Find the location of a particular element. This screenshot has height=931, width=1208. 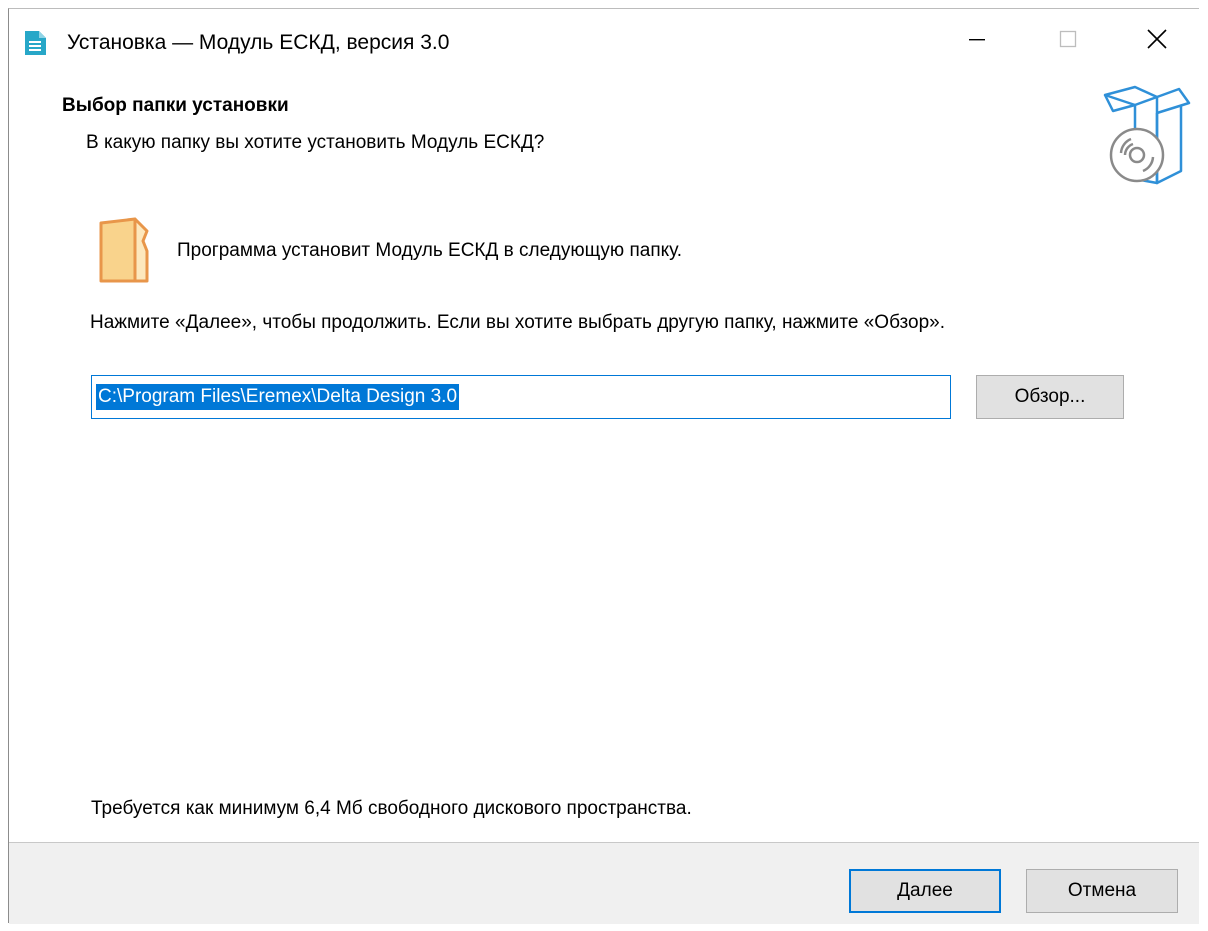

cancel-button: Отмена is located at coordinates (1102, 891).